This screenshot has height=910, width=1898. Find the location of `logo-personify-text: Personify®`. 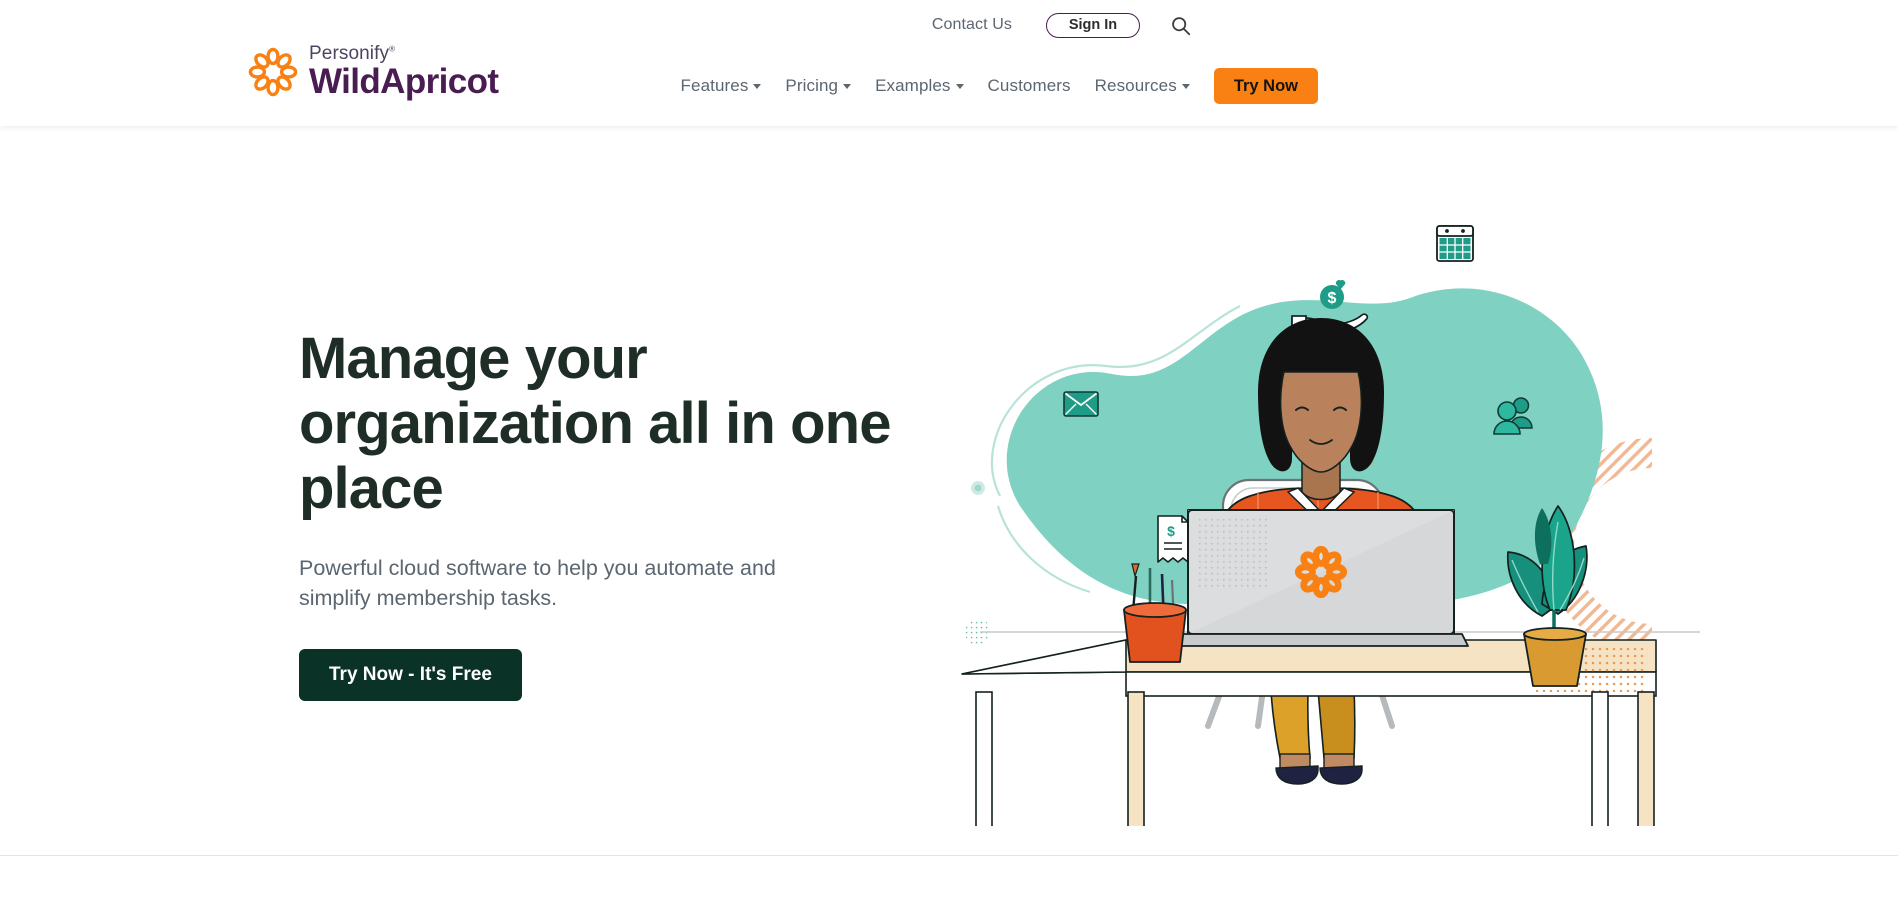

logo-personify-text: Personify® is located at coordinates (352, 53).